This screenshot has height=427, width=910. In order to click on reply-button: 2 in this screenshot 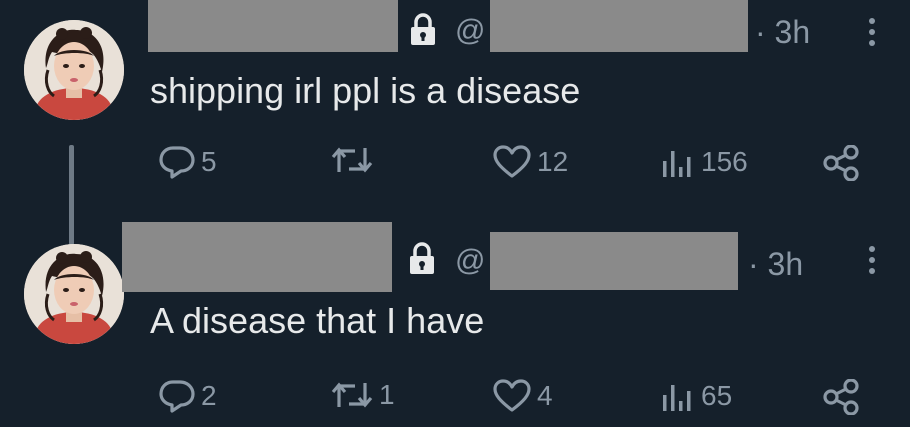, I will do `click(187, 396)`.